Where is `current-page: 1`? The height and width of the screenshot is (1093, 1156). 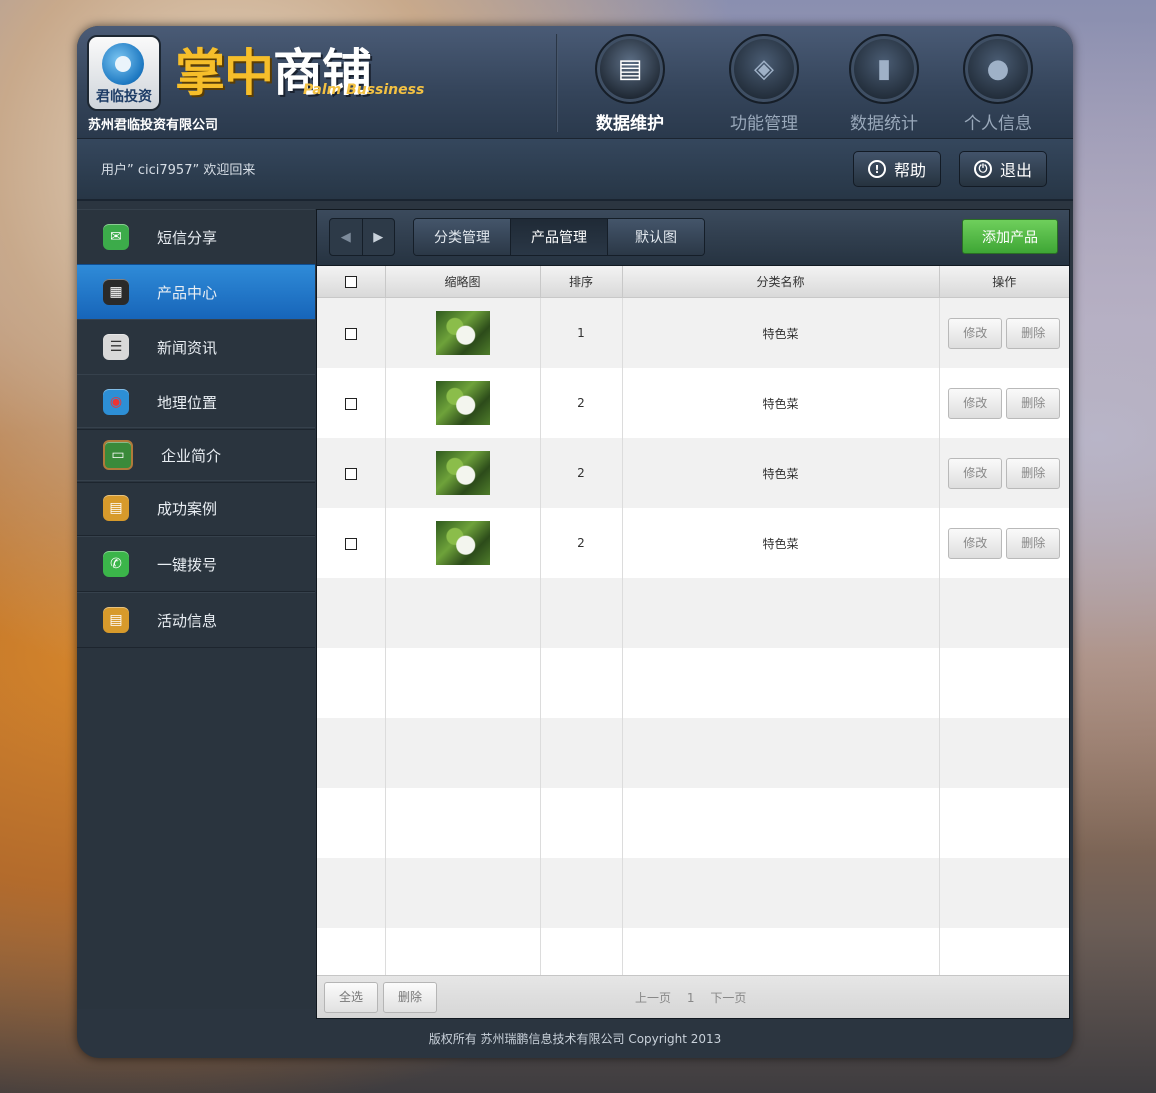
current-page: 1 is located at coordinates (690, 998).